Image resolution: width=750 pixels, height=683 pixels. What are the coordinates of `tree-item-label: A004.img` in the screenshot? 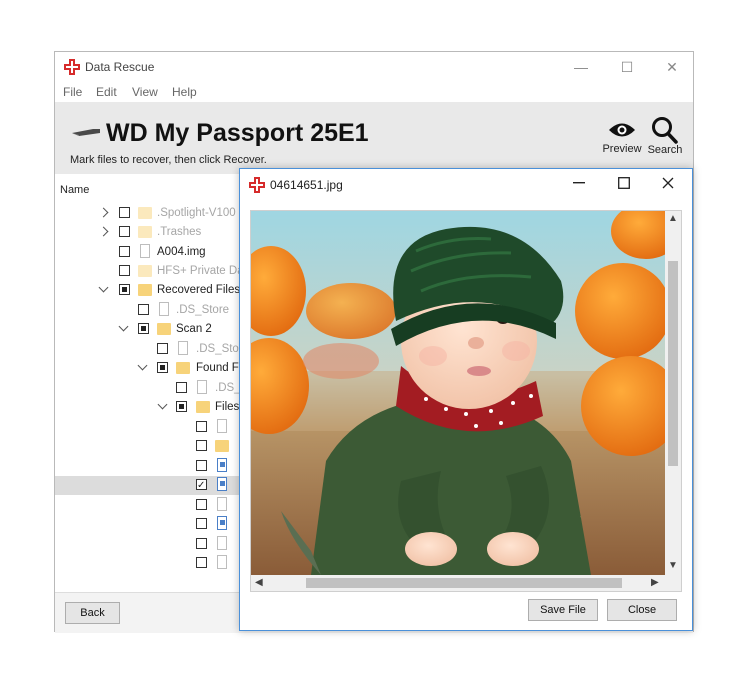 It's located at (181, 252).